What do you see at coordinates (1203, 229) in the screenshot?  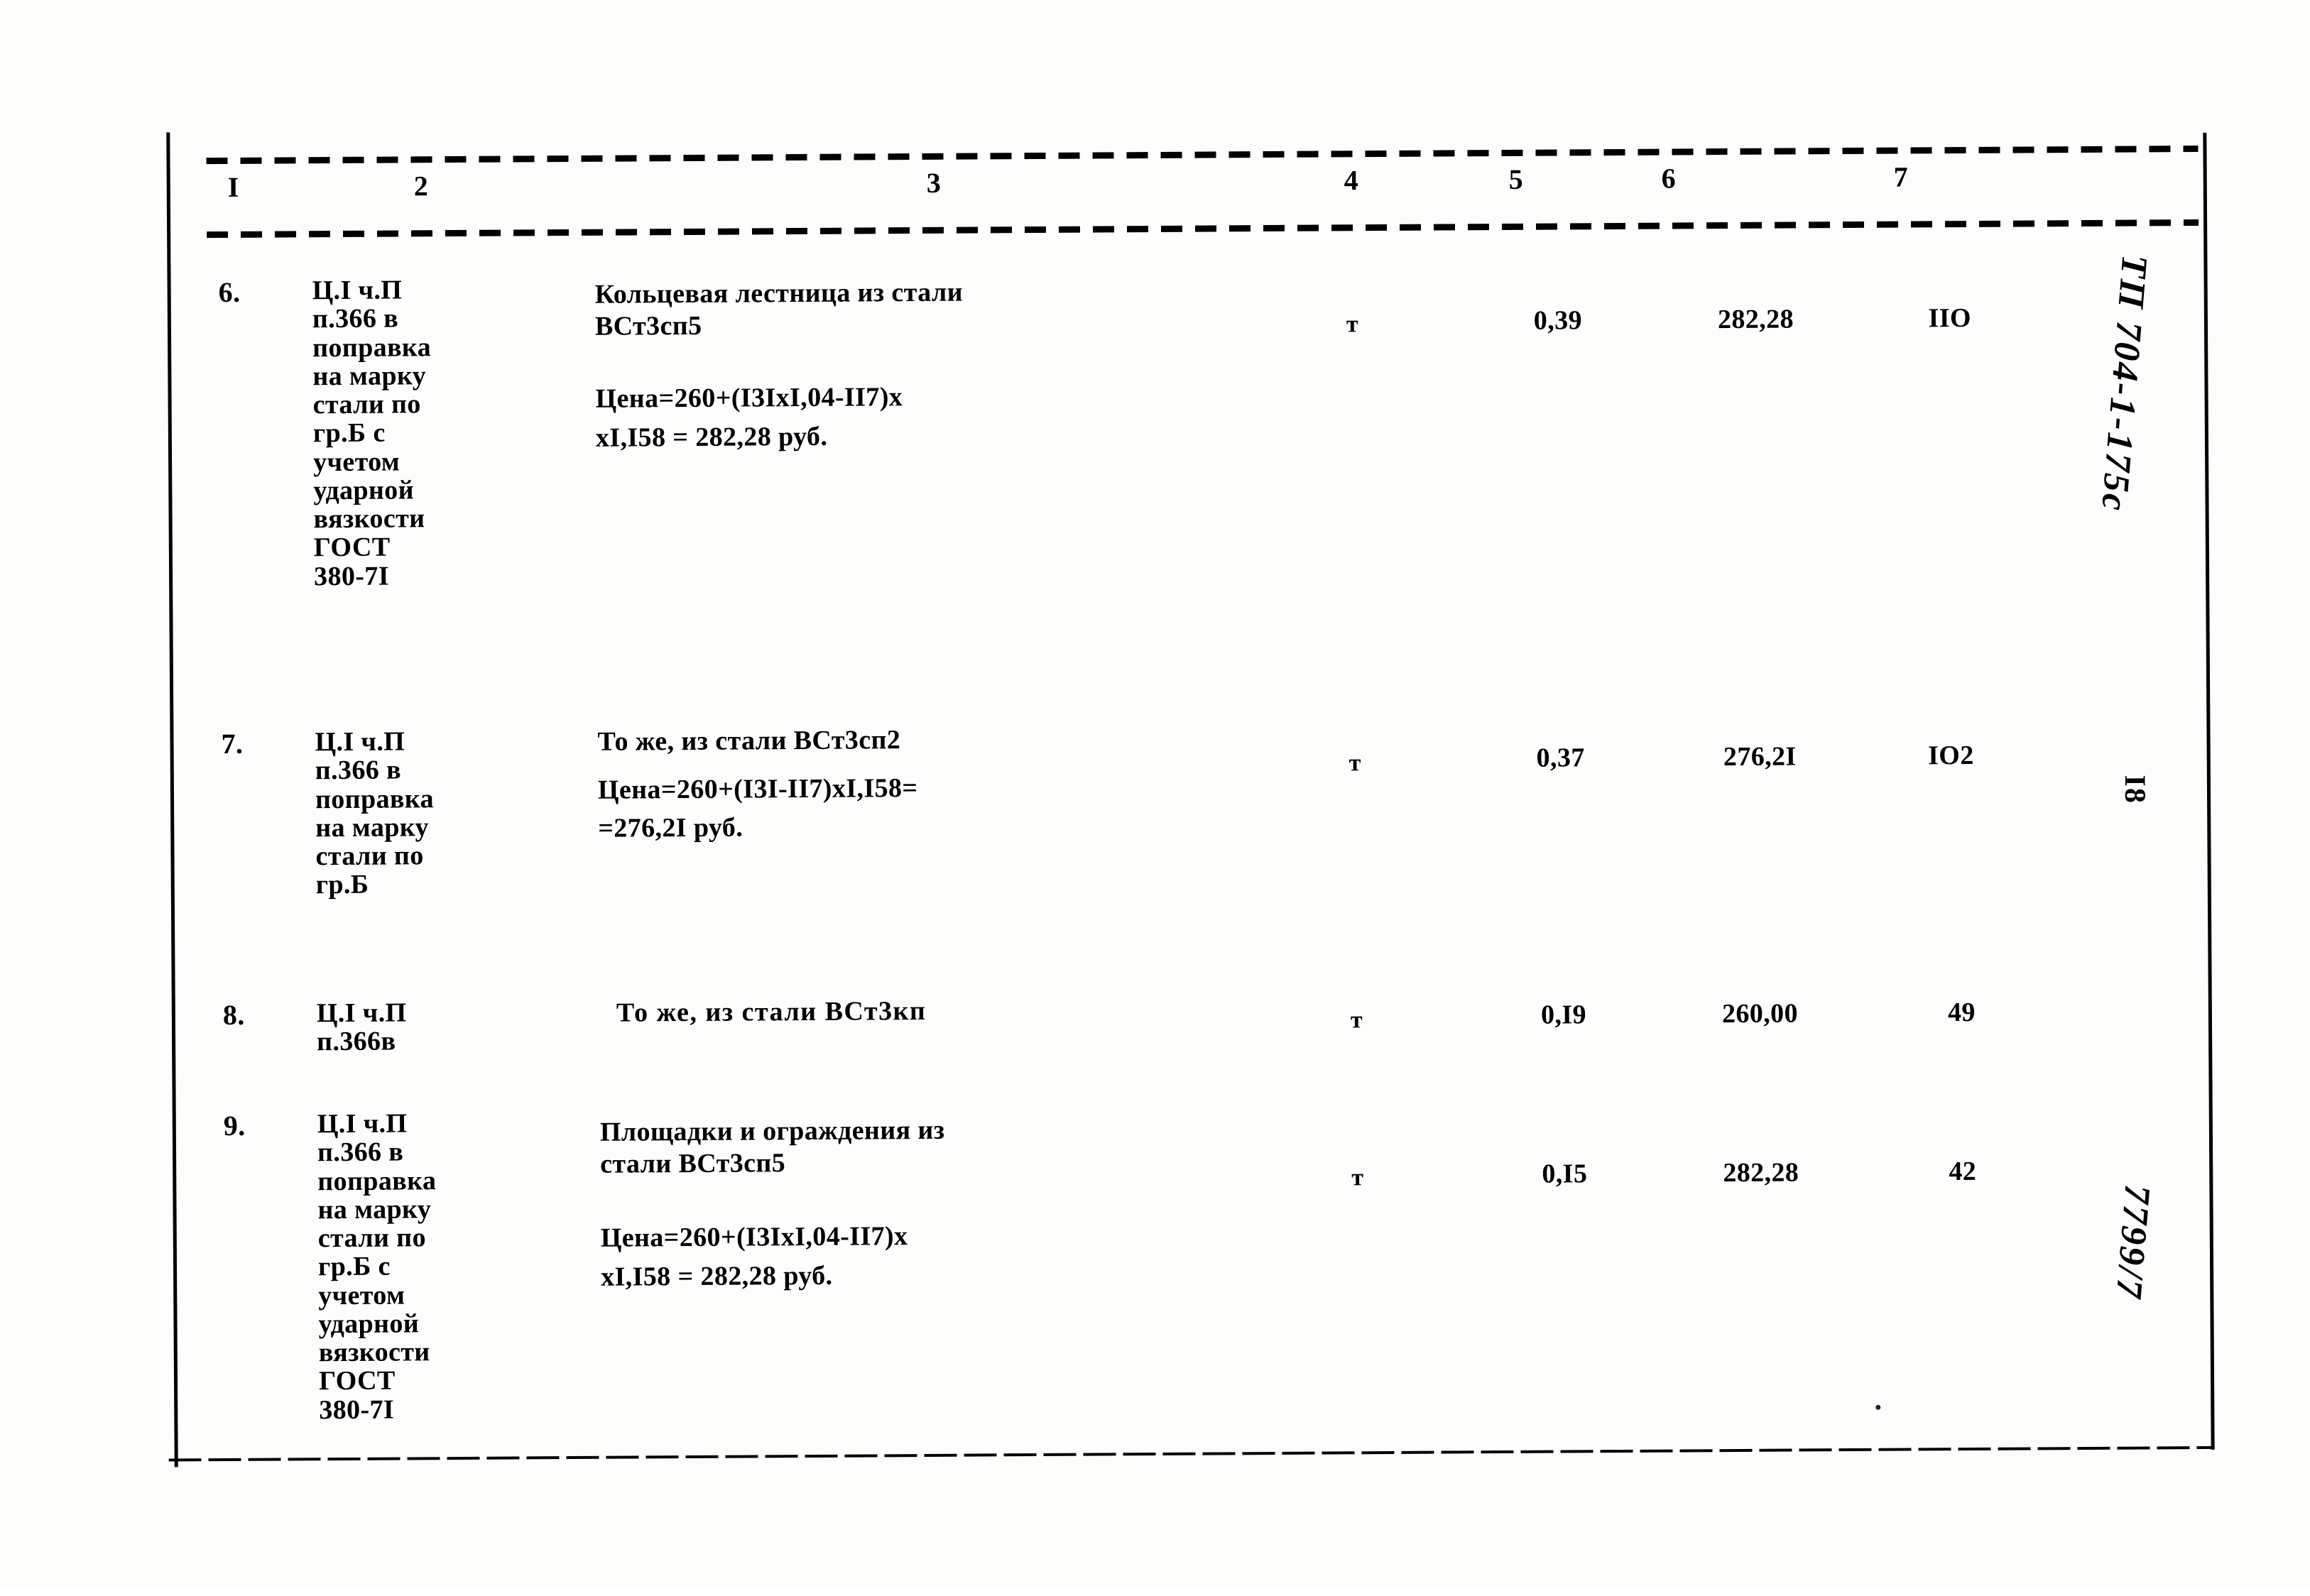 I see `header-bottom-rule` at bounding box center [1203, 229].